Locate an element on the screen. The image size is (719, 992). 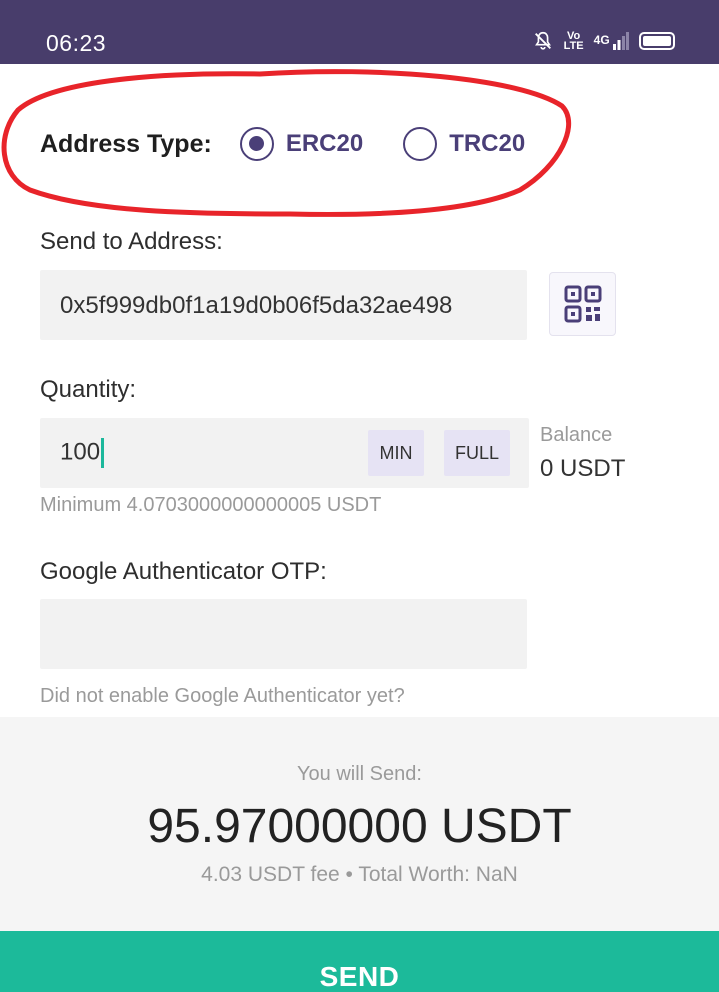
radio-trc20-circle is located at coordinates (420, 144).